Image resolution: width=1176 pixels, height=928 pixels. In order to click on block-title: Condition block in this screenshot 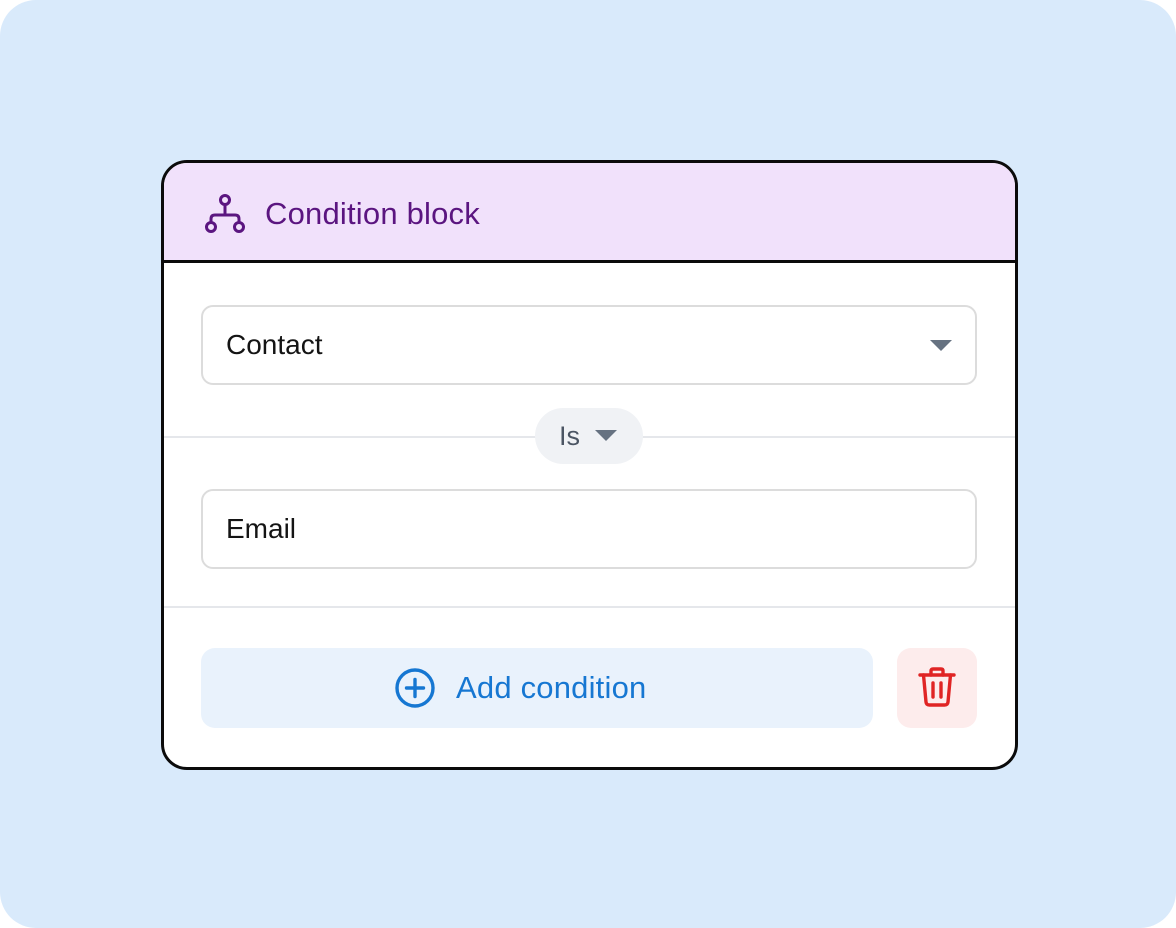, I will do `click(372, 213)`.